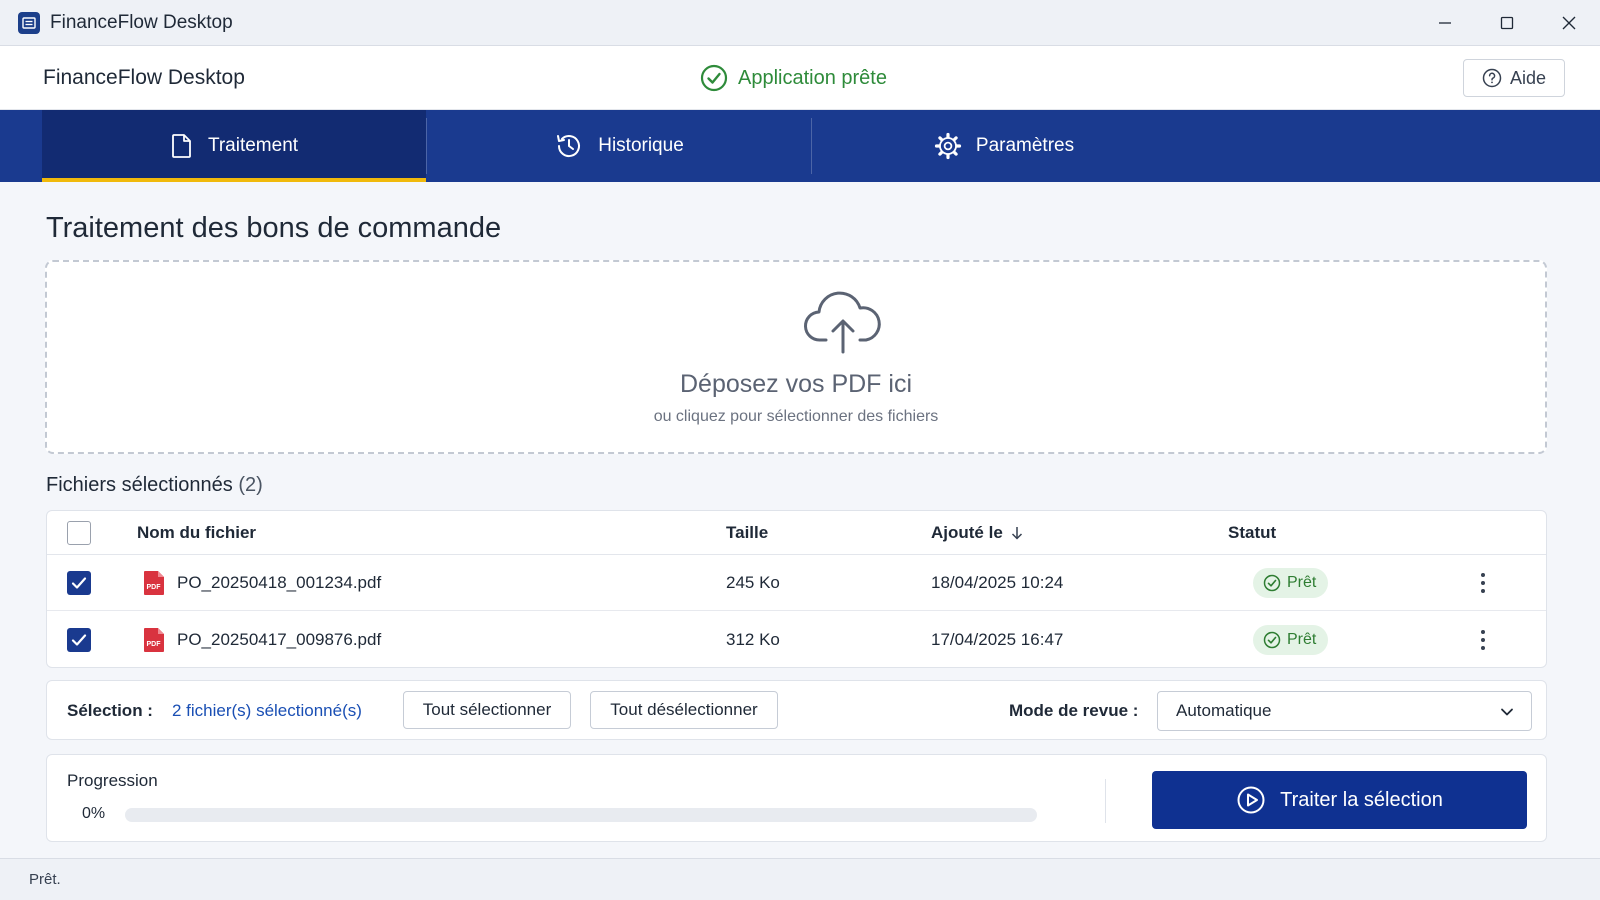 The width and height of the screenshot is (1600, 900). I want to click on tab-parametres: Paramètres, so click(1004, 146).